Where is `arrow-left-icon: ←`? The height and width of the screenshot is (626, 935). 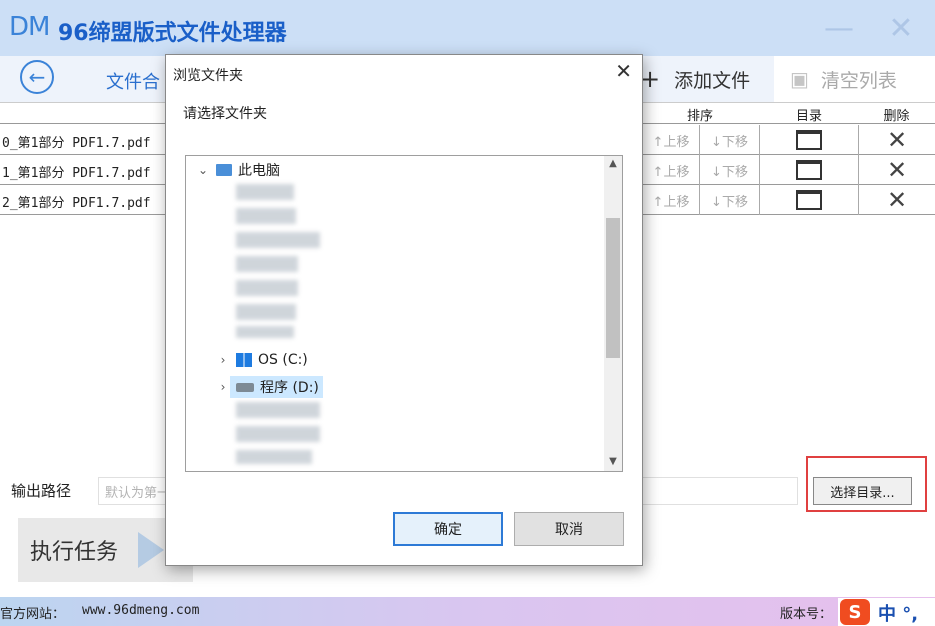 arrow-left-icon: ← is located at coordinates (37, 77).